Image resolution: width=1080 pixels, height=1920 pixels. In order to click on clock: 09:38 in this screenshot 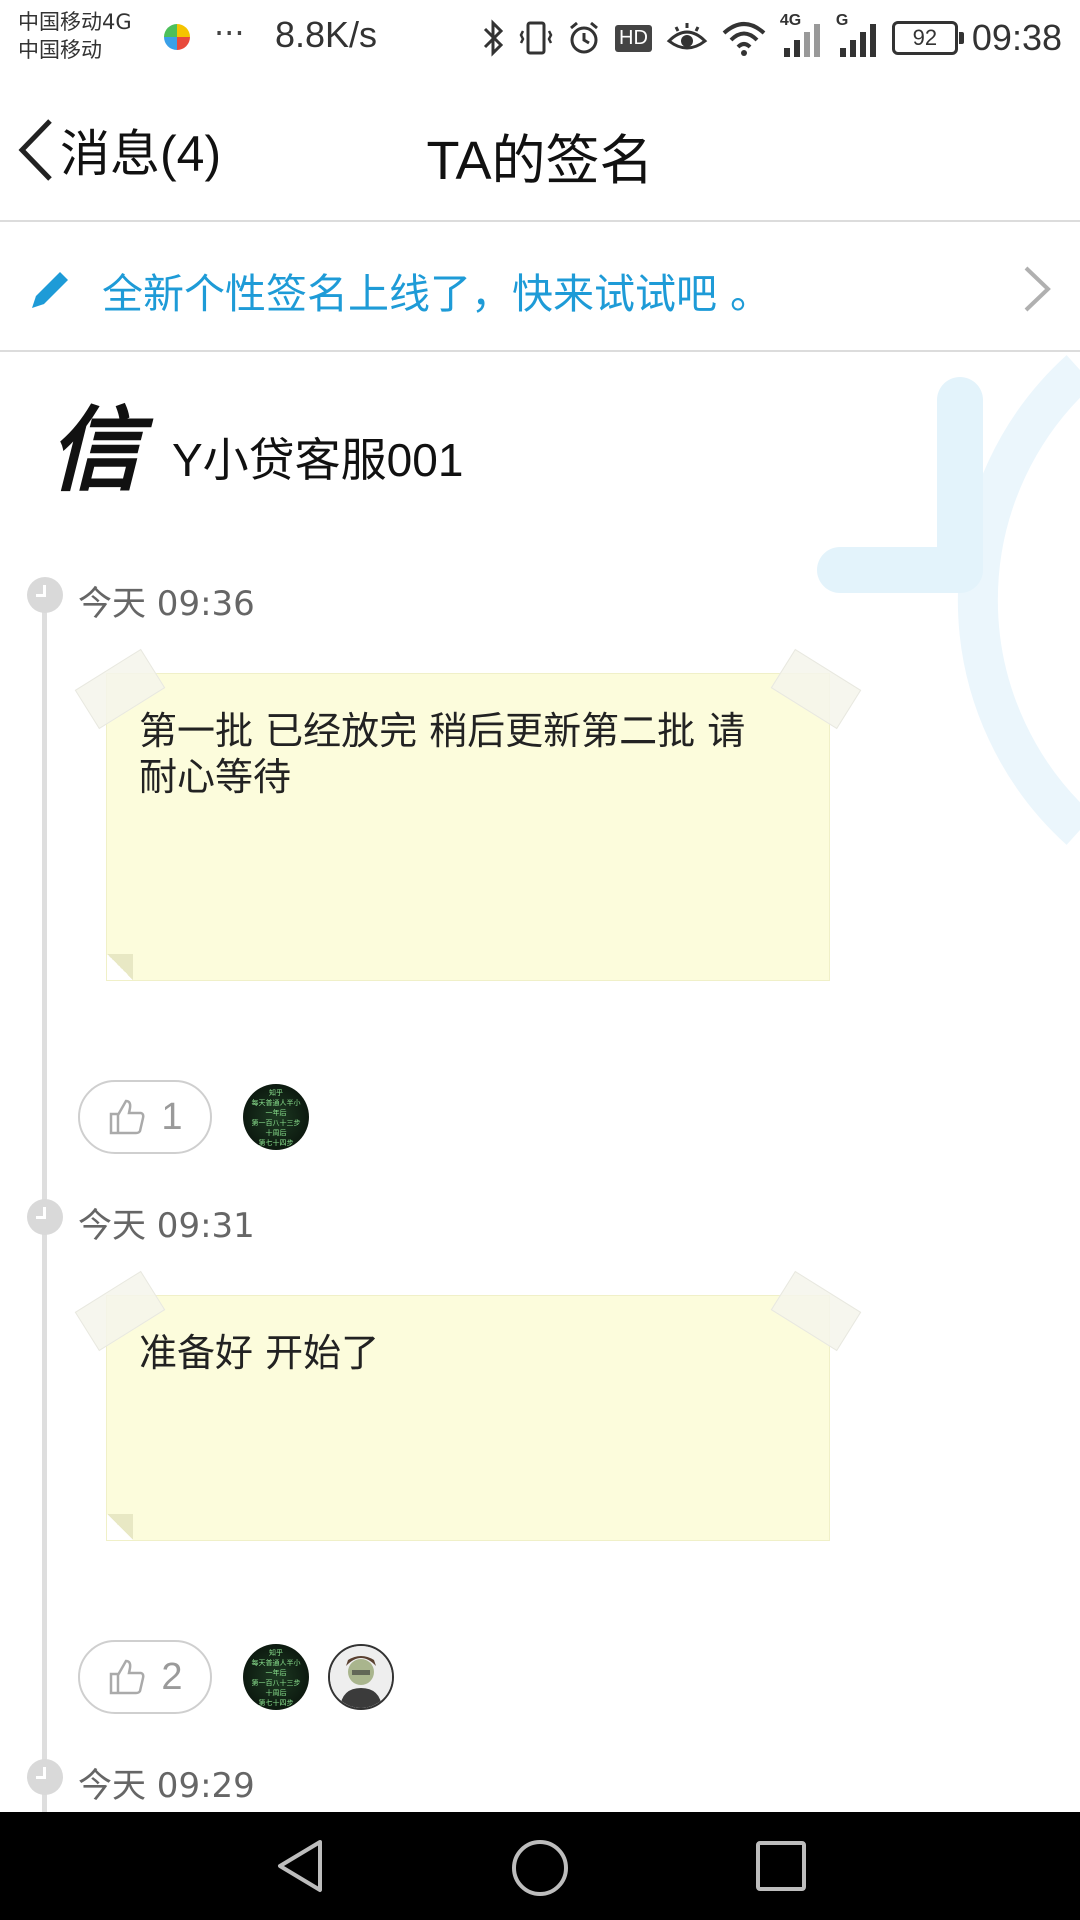, I will do `click(1016, 37)`.